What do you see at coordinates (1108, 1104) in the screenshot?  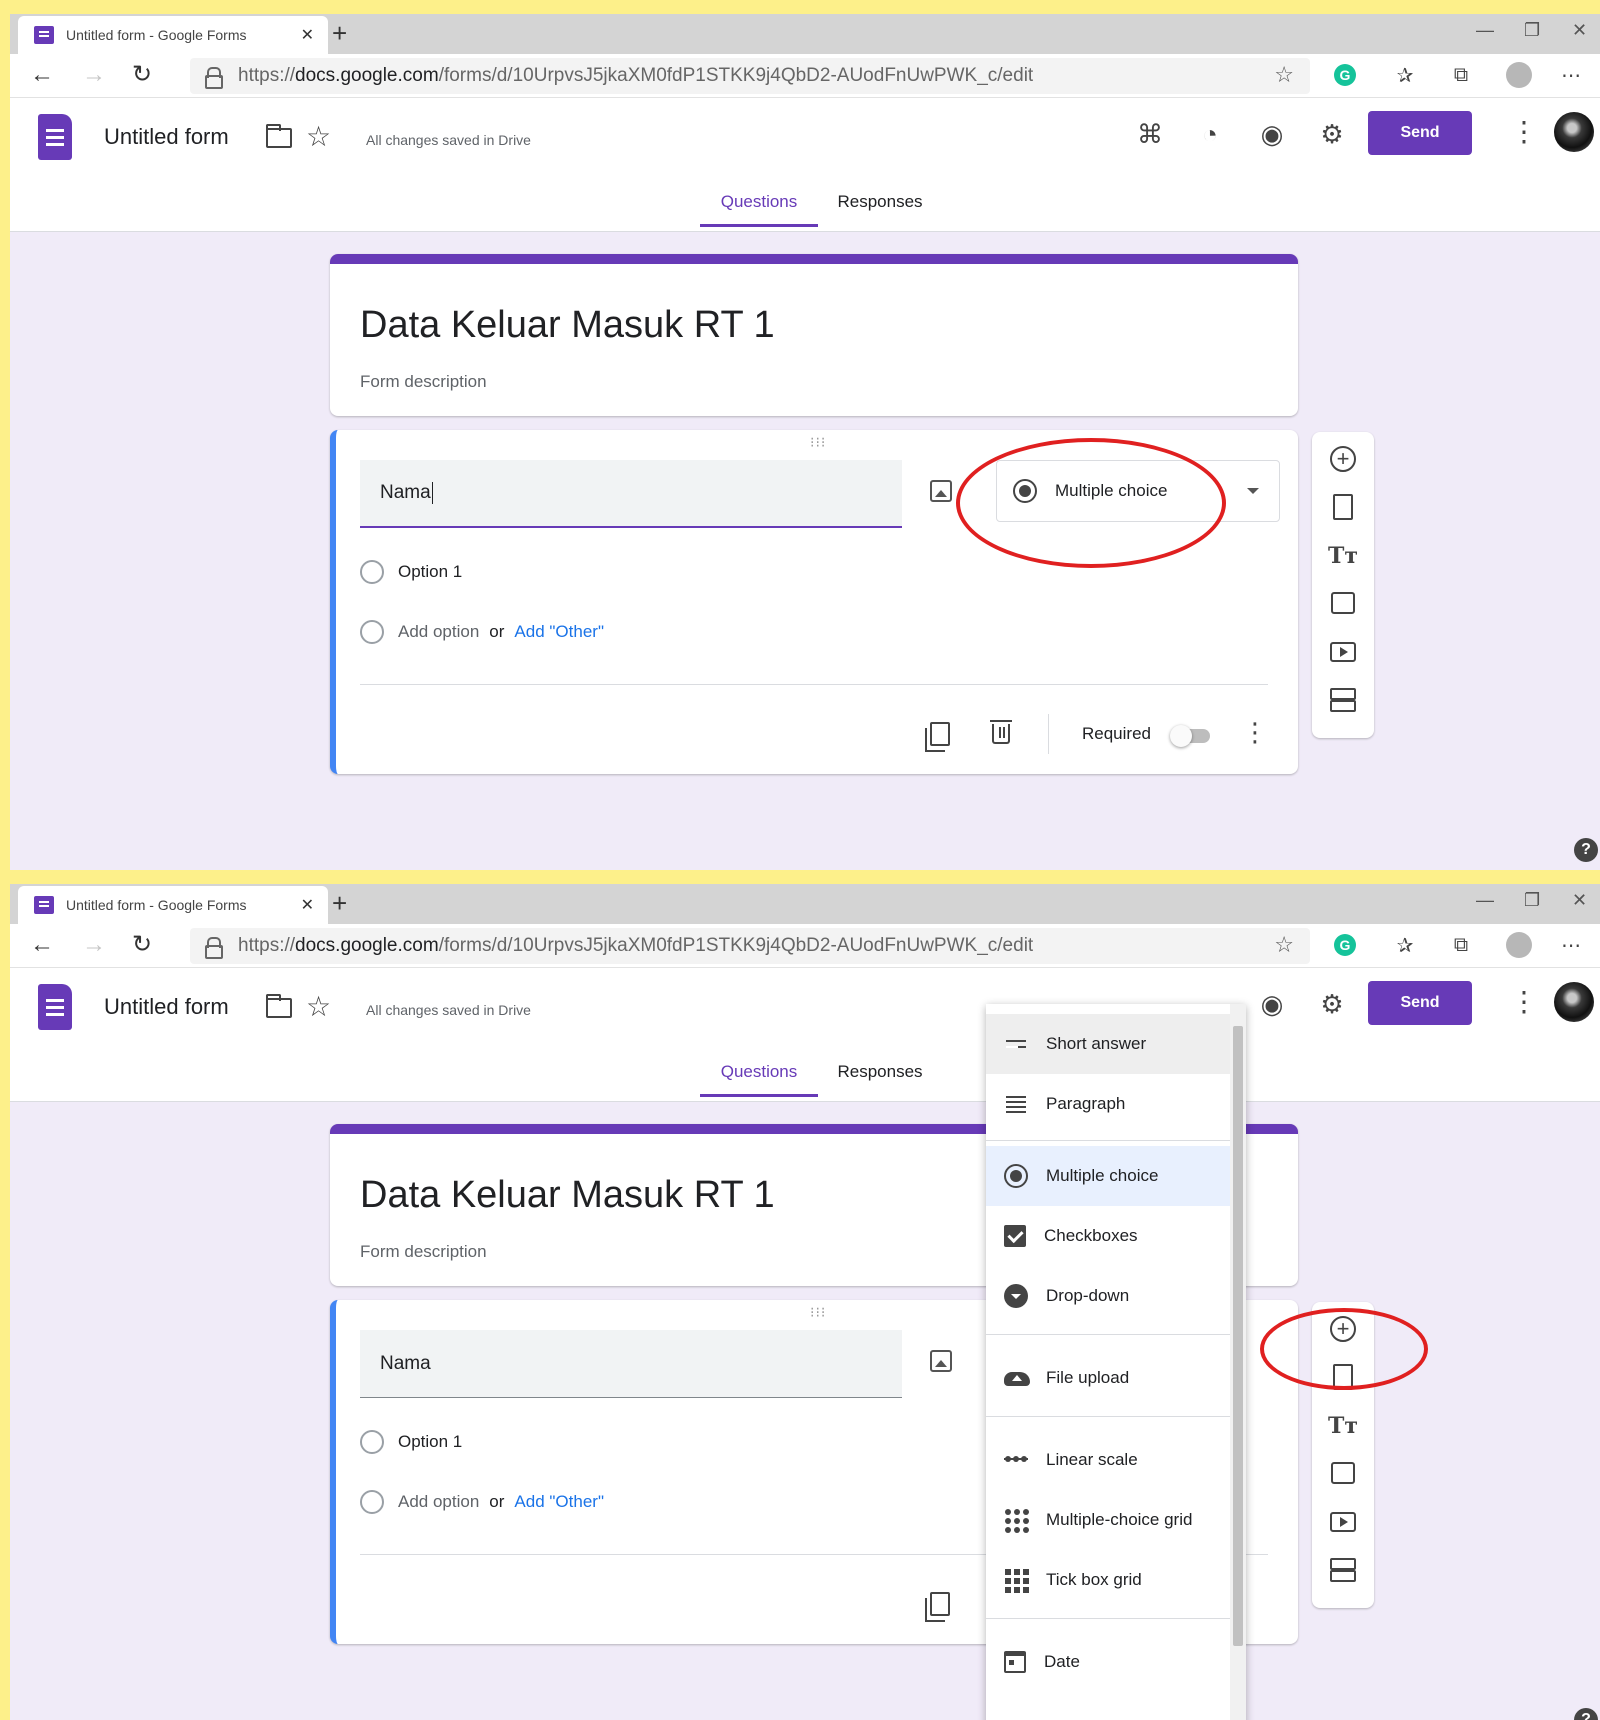 I see `menu-item-paragraph: Paragraph` at bounding box center [1108, 1104].